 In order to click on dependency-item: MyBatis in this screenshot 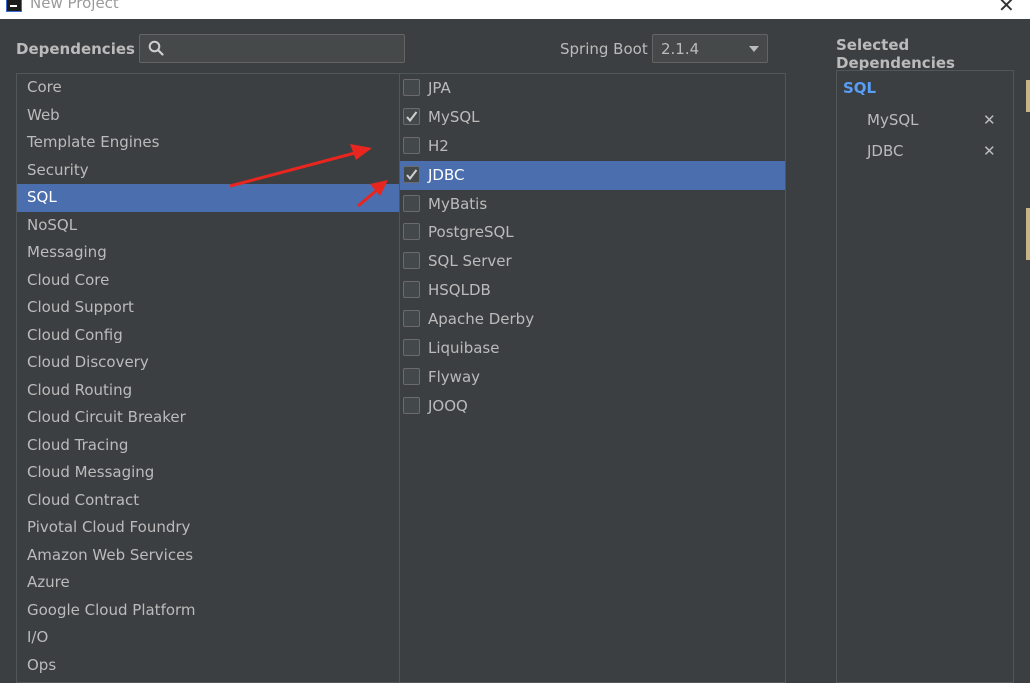, I will do `click(592, 204)`.